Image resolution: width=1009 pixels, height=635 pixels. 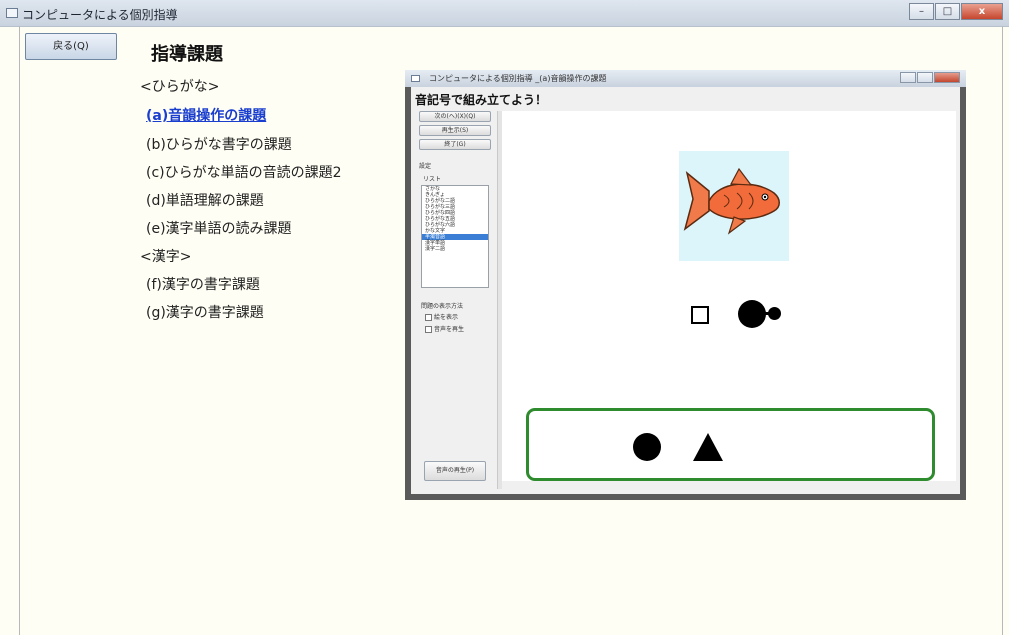 I want to click on play-audio-button: 音声の再生(P), so click(x=455, y=471).